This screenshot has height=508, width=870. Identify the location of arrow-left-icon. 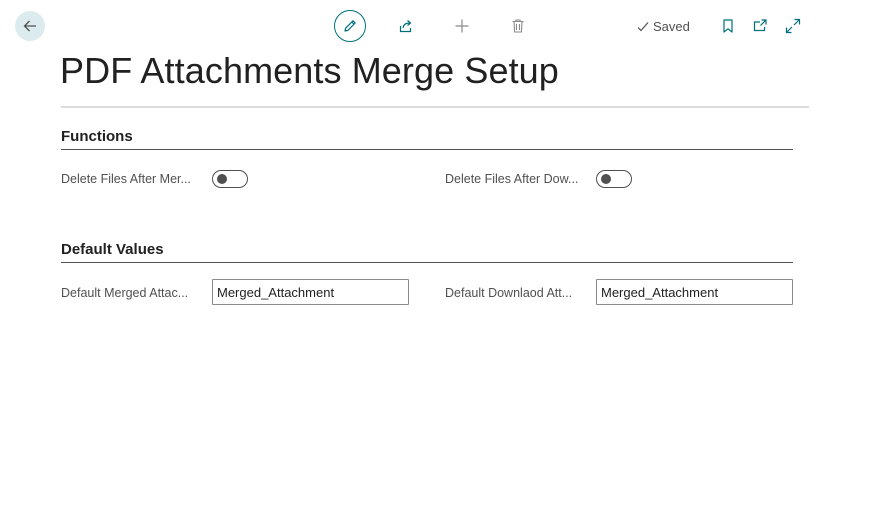
(29, 26).